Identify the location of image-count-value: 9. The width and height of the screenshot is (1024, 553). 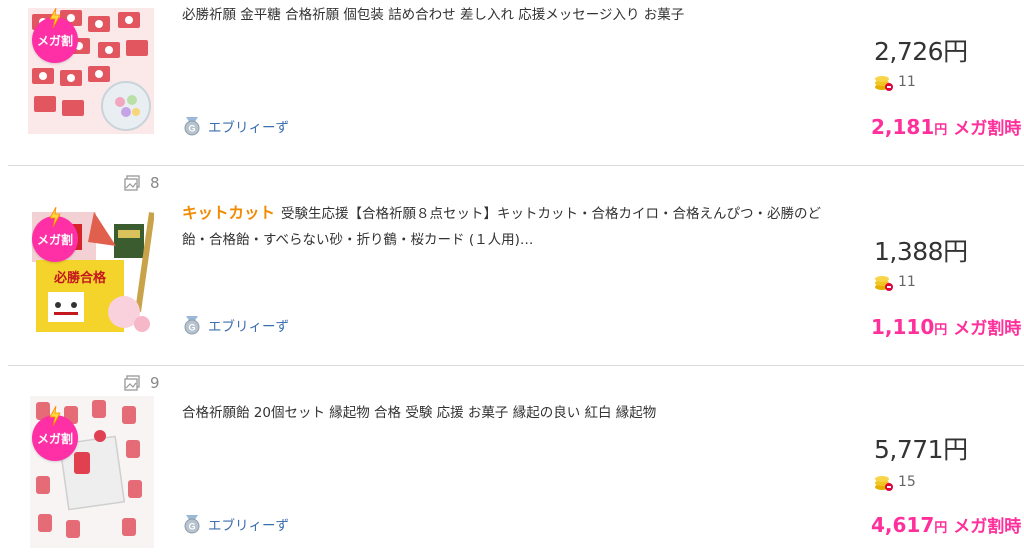
(155, 383).